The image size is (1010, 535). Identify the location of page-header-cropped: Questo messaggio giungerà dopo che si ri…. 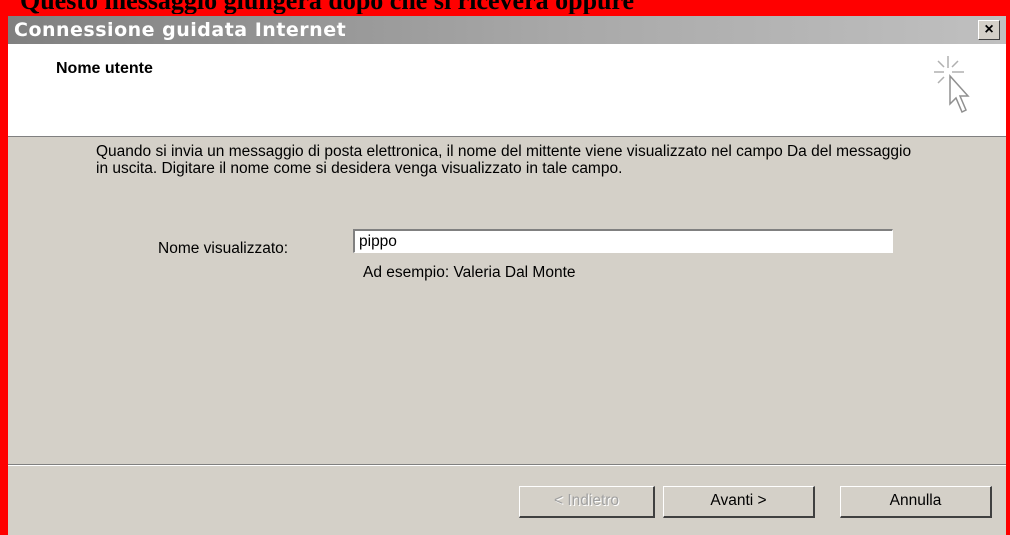
(510, 7).